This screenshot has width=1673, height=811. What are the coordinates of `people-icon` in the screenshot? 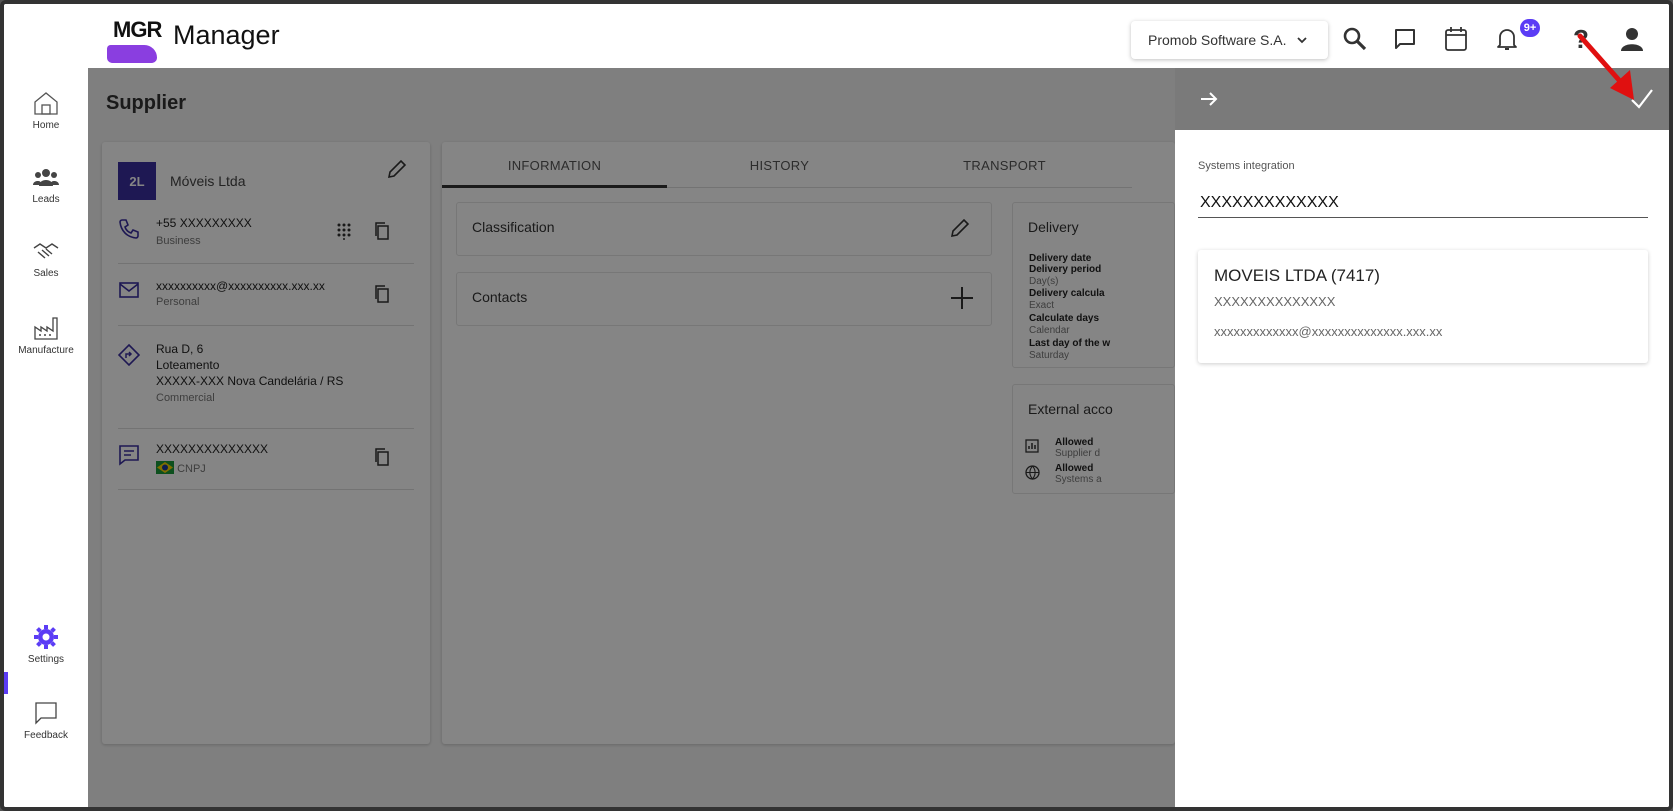 It's located at (46, 177).